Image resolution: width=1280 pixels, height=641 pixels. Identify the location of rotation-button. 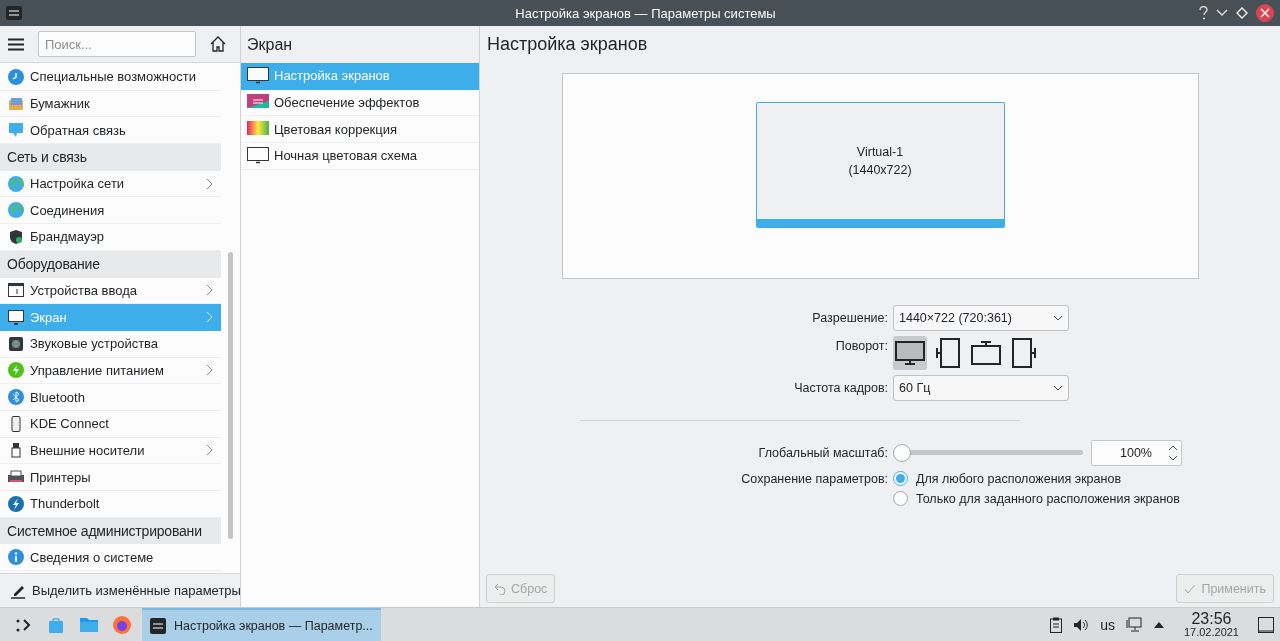
(910, 353).